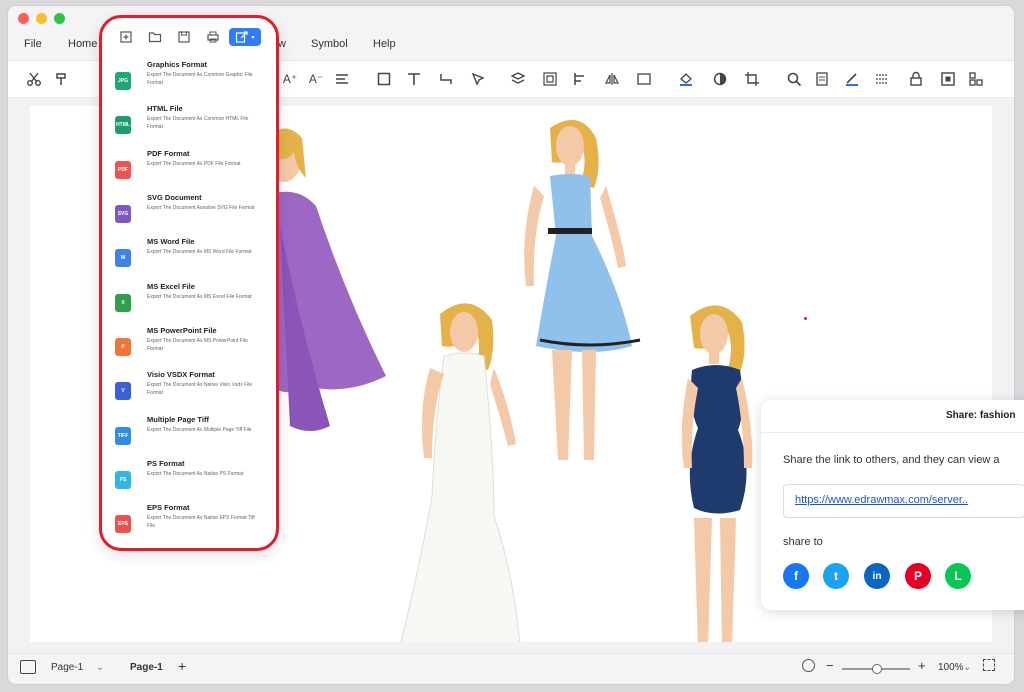  What do you see at coordinates (384, 79) in the screenshot?
I see `rectangle-icon` at bounding box center [384, 79].